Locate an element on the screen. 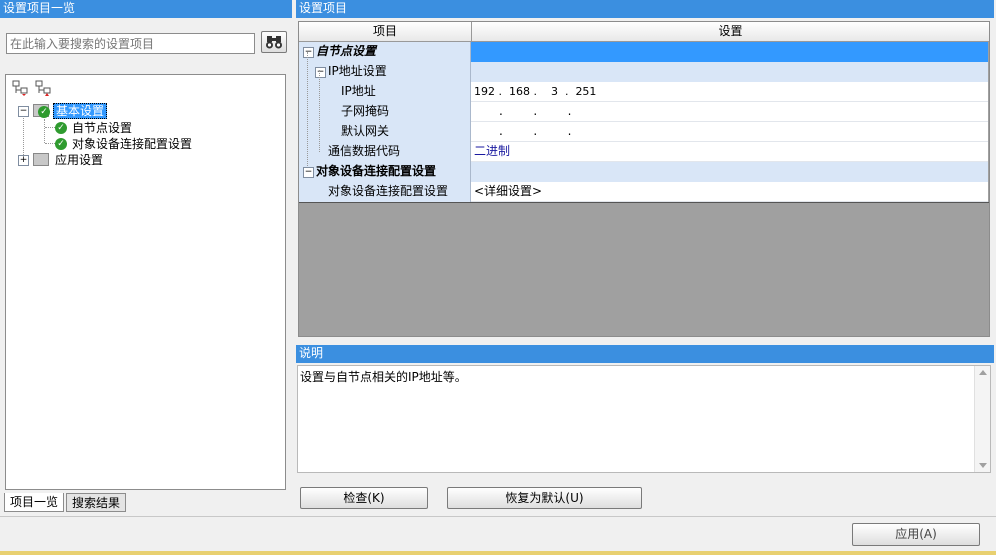 Image resolution: width=996 pixels, height=555 pixels. tree-item-label: 应用设置 is located at coordinates (79, 160).